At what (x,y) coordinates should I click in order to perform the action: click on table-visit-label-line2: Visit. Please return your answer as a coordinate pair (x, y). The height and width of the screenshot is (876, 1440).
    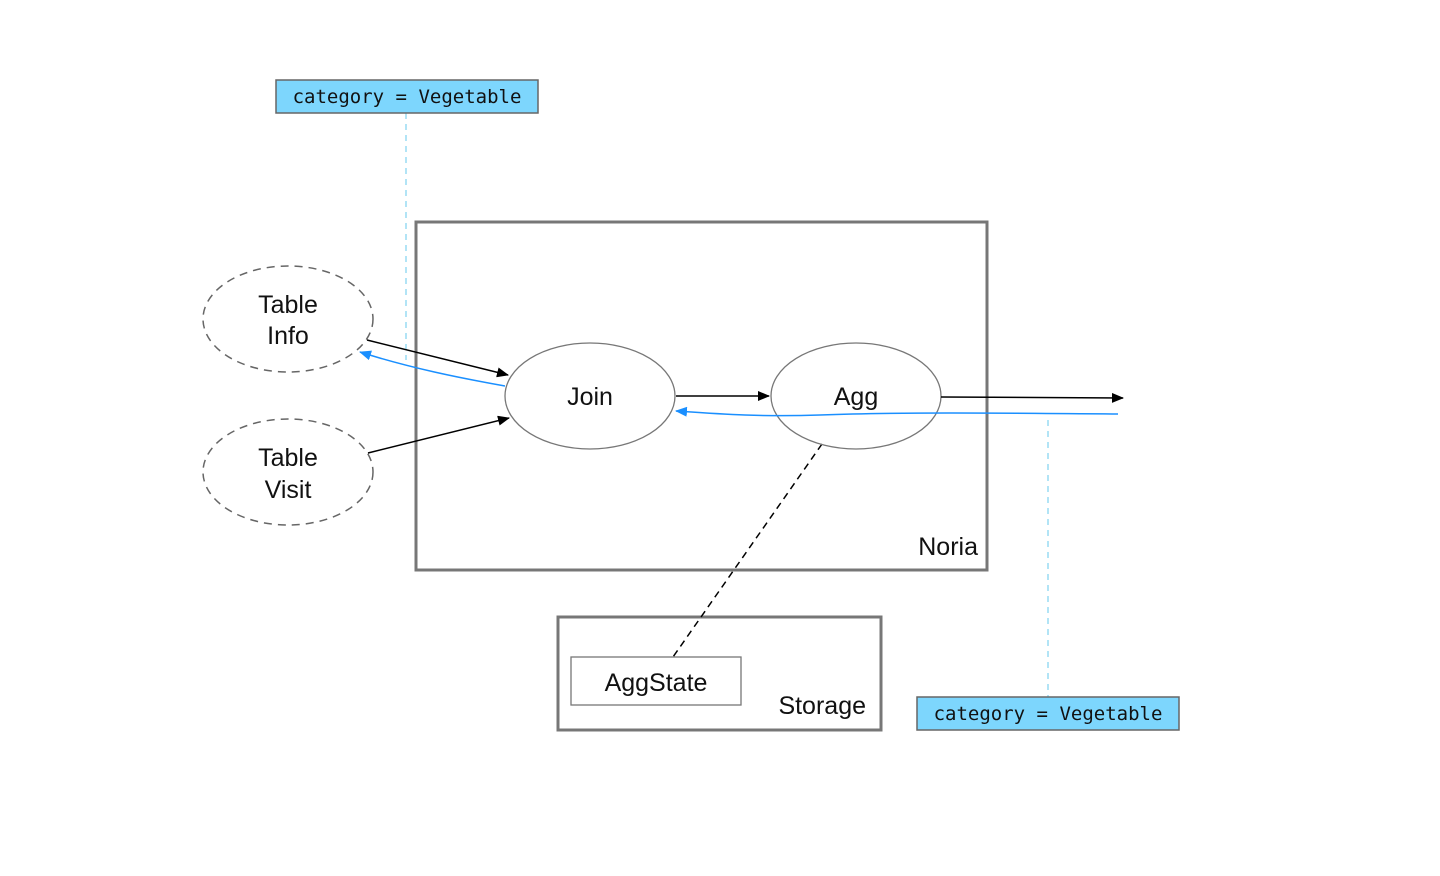
    Looking at the image, I should click on (288, 490).